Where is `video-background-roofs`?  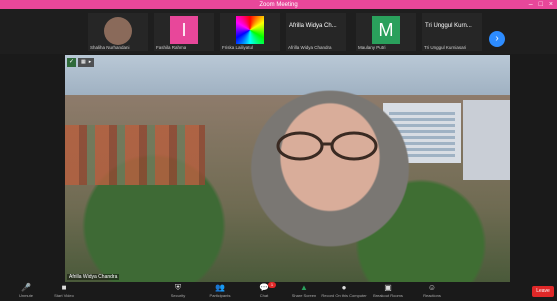 video-background-roofs is located at coordinates (135, 155).